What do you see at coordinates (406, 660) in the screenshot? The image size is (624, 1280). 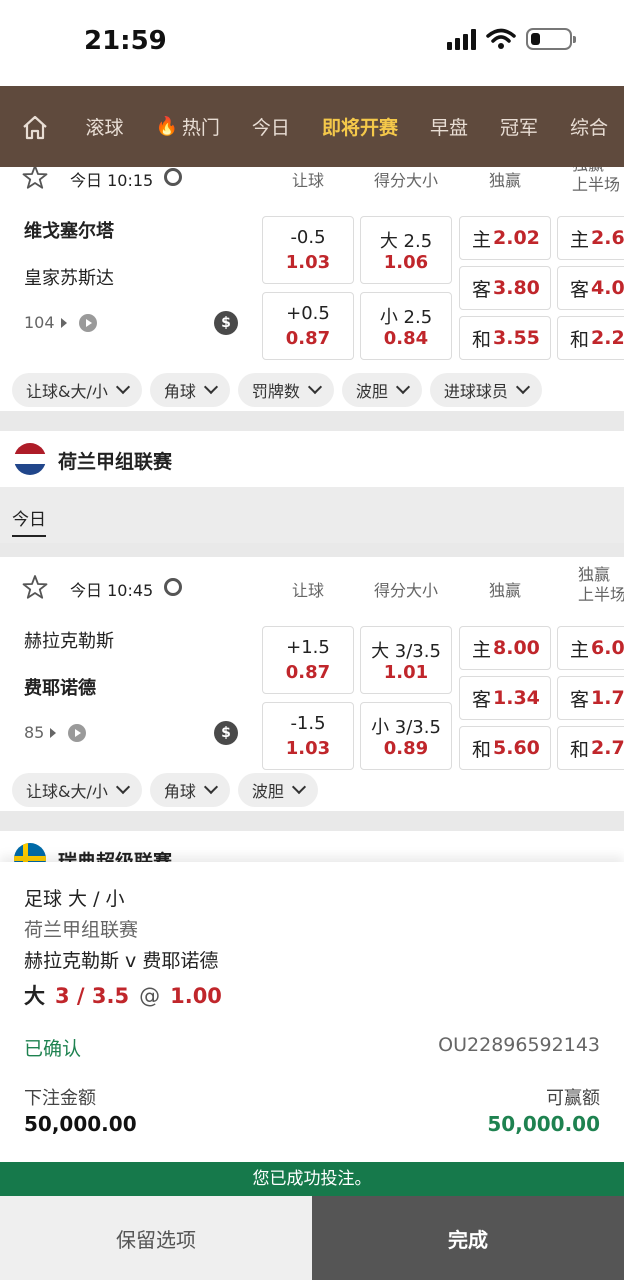 I see `over-odds: 大 3/3.5 1.01` at bounding box center [406, 660].